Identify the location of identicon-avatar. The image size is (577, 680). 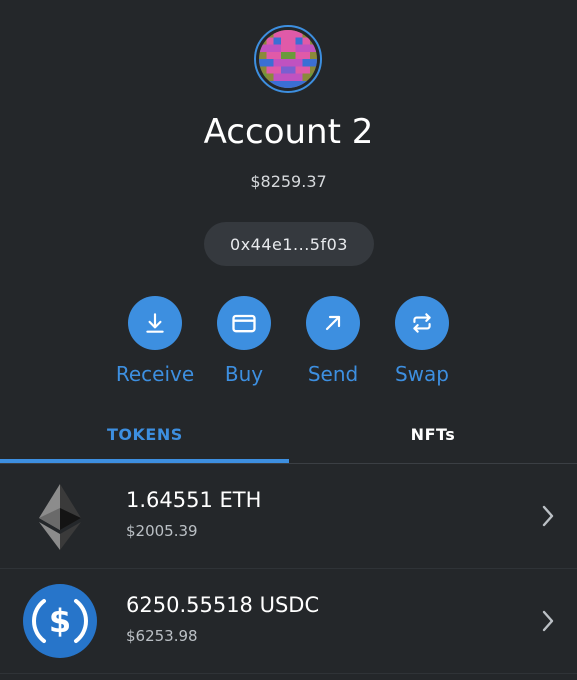
(288, 59).